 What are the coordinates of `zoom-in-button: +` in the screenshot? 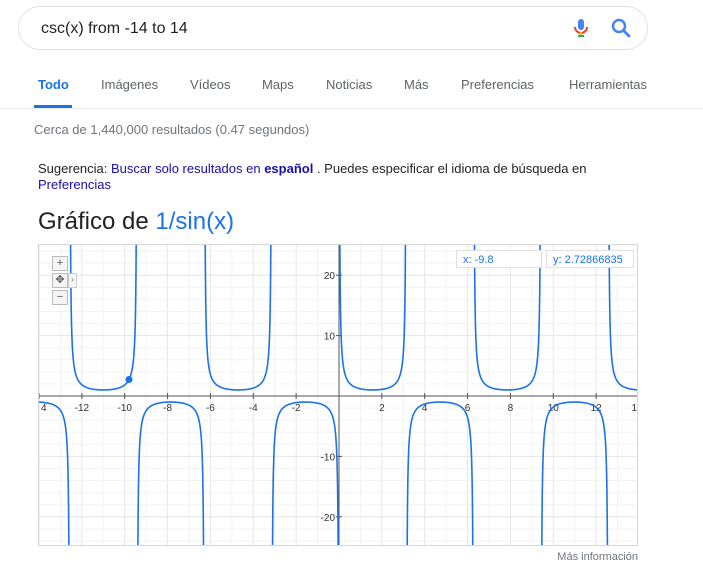 It's located at (60, 263).